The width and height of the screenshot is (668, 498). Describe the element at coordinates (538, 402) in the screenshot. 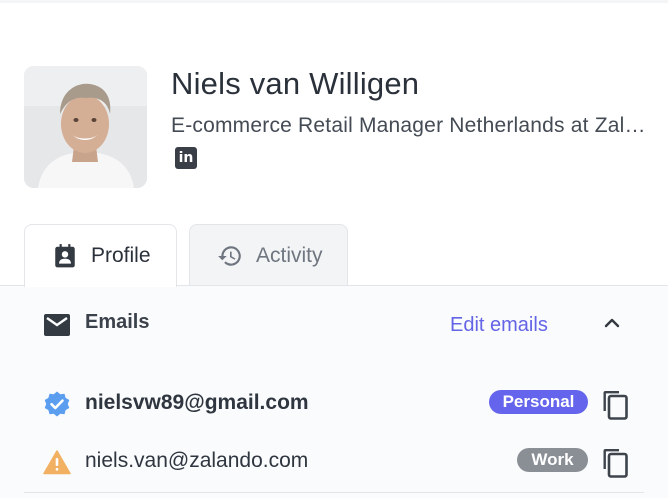

I see `email-type-badge: Personal` at that location.